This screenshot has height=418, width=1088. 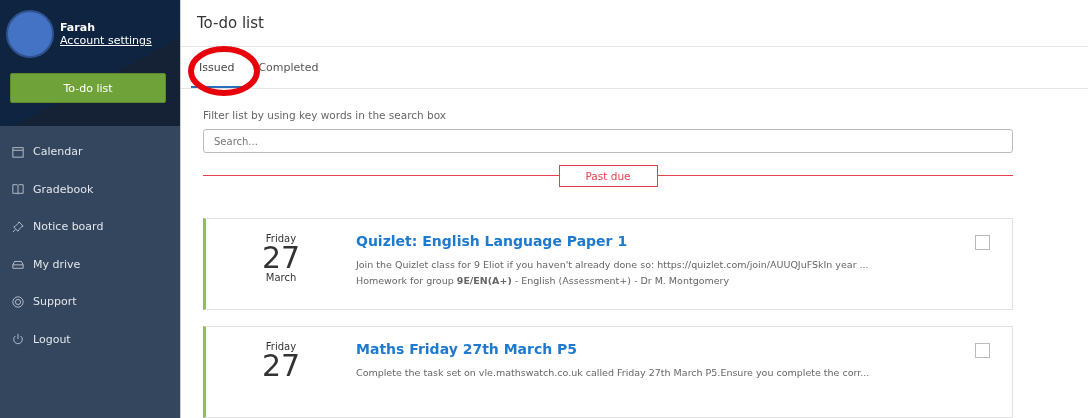 What do you see at coordinates (18, 226) in the screenshot?
I see `pin-icon` at bounding box center [18, 226].